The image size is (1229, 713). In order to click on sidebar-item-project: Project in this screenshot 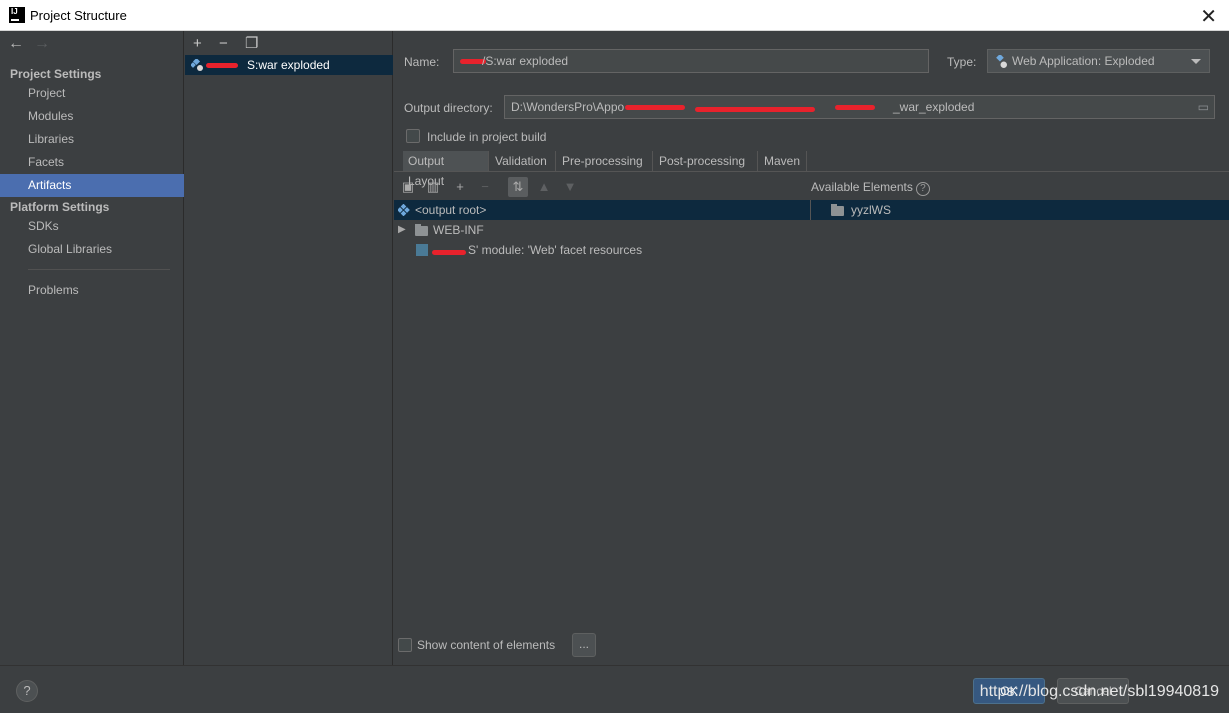, I will do `click(92, 93)`.